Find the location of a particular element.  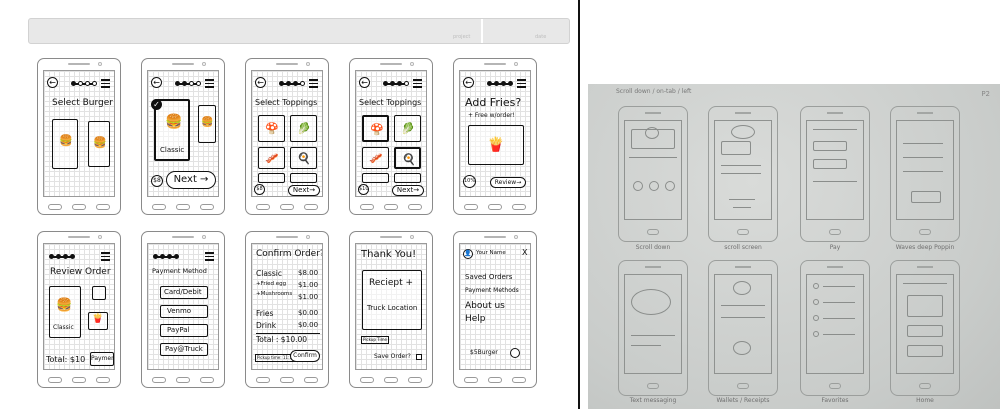

discount-badge: 10% is located at coordinates (469, 181).